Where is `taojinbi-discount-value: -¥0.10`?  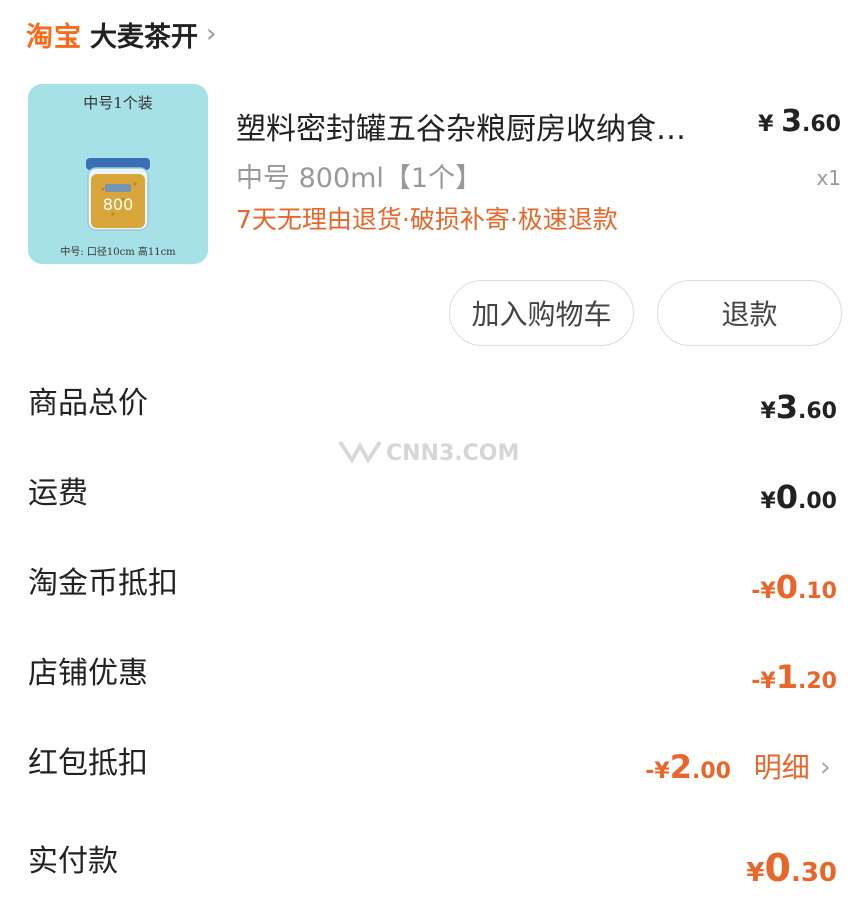
taojinbi-discount-value: -¥0.10 is located at coordinates (794, 587).